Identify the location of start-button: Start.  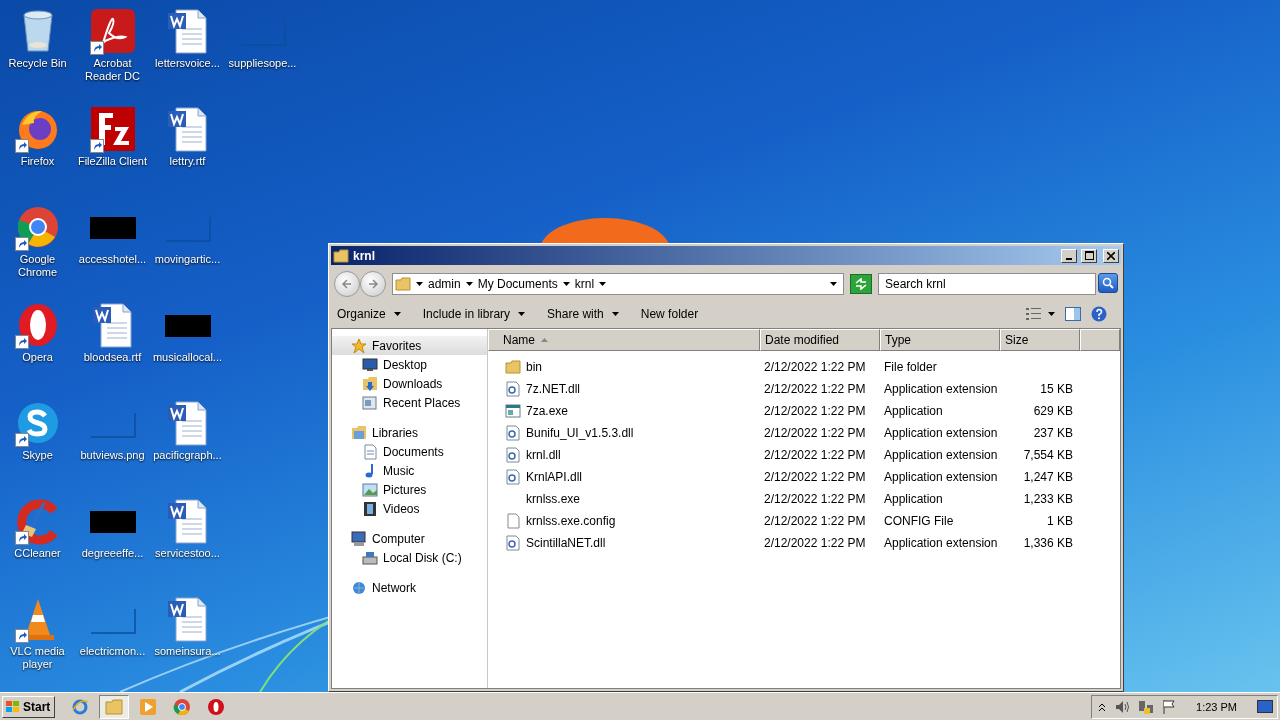
(29, 706).